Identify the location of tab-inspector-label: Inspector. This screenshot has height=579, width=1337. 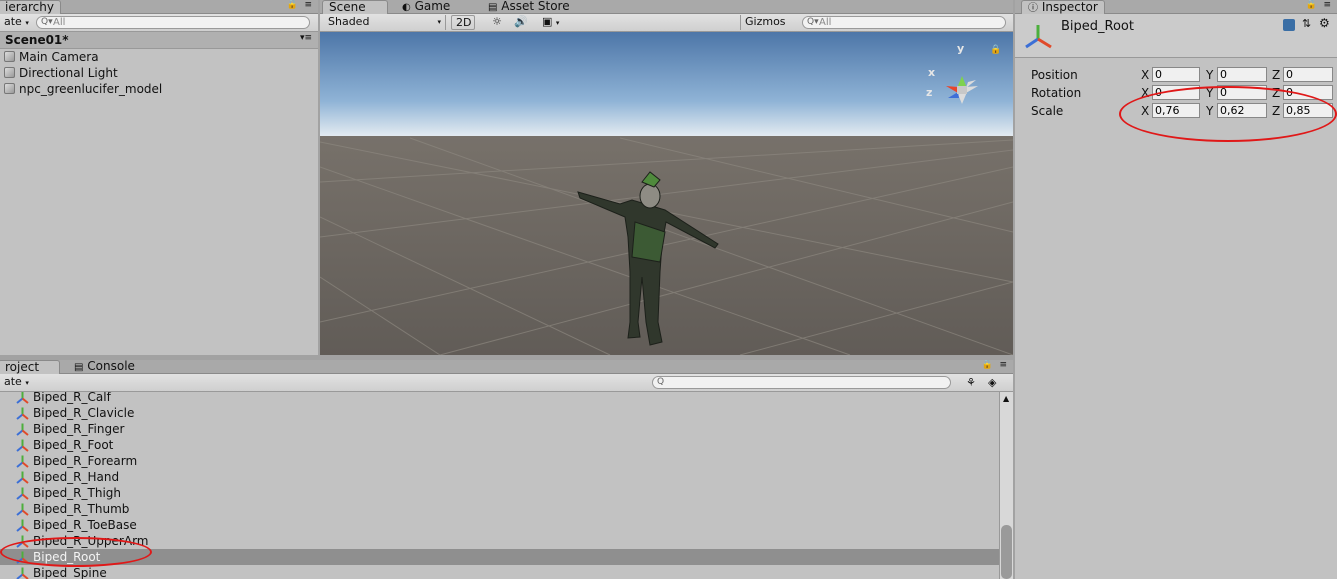
(1069, 7).